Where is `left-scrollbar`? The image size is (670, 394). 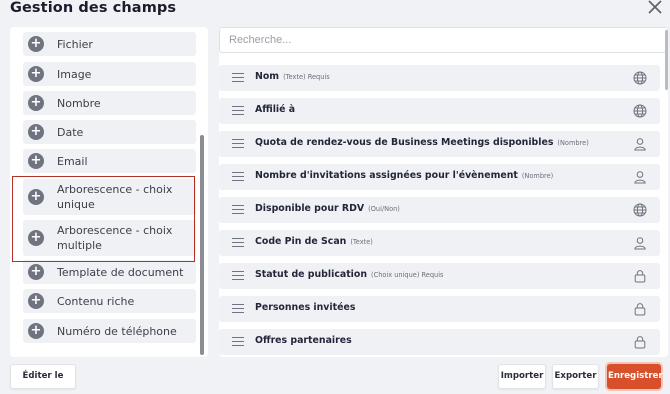
left-scrollbar is located at coordinates (202, 245).